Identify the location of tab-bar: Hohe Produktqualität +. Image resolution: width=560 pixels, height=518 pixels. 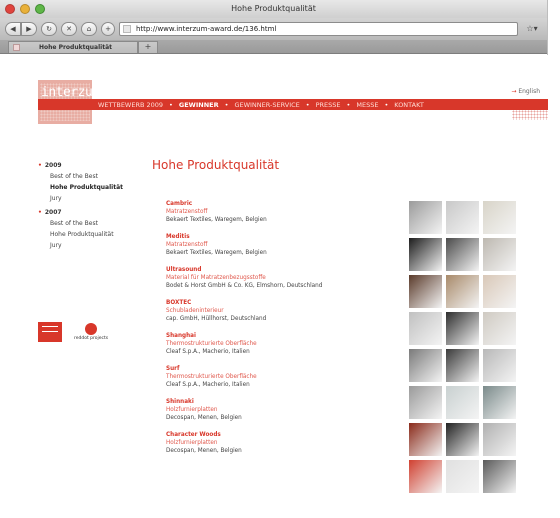
(273, 47).